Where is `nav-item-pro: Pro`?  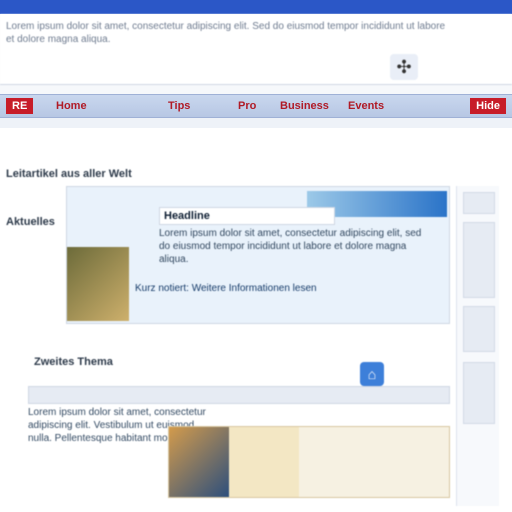
nav-item-pro: Pro is located at coordinates (247, 106).